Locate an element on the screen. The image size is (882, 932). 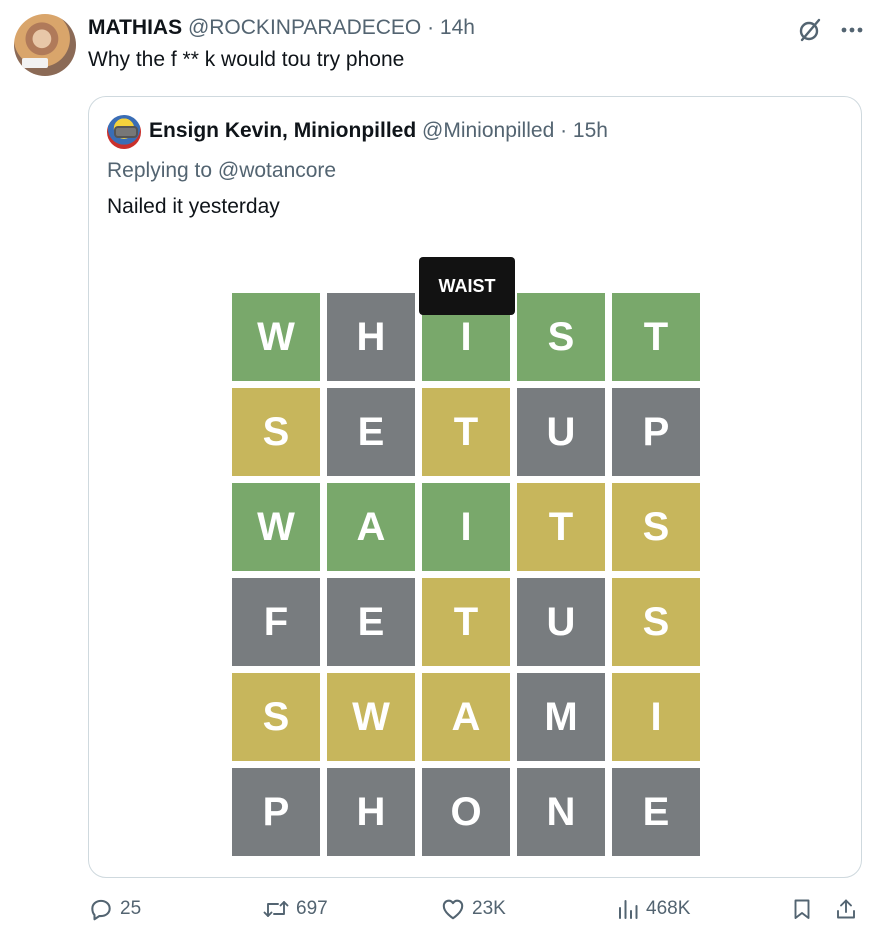
word-tooltip: WAIST is located at coordinates (467, 286).